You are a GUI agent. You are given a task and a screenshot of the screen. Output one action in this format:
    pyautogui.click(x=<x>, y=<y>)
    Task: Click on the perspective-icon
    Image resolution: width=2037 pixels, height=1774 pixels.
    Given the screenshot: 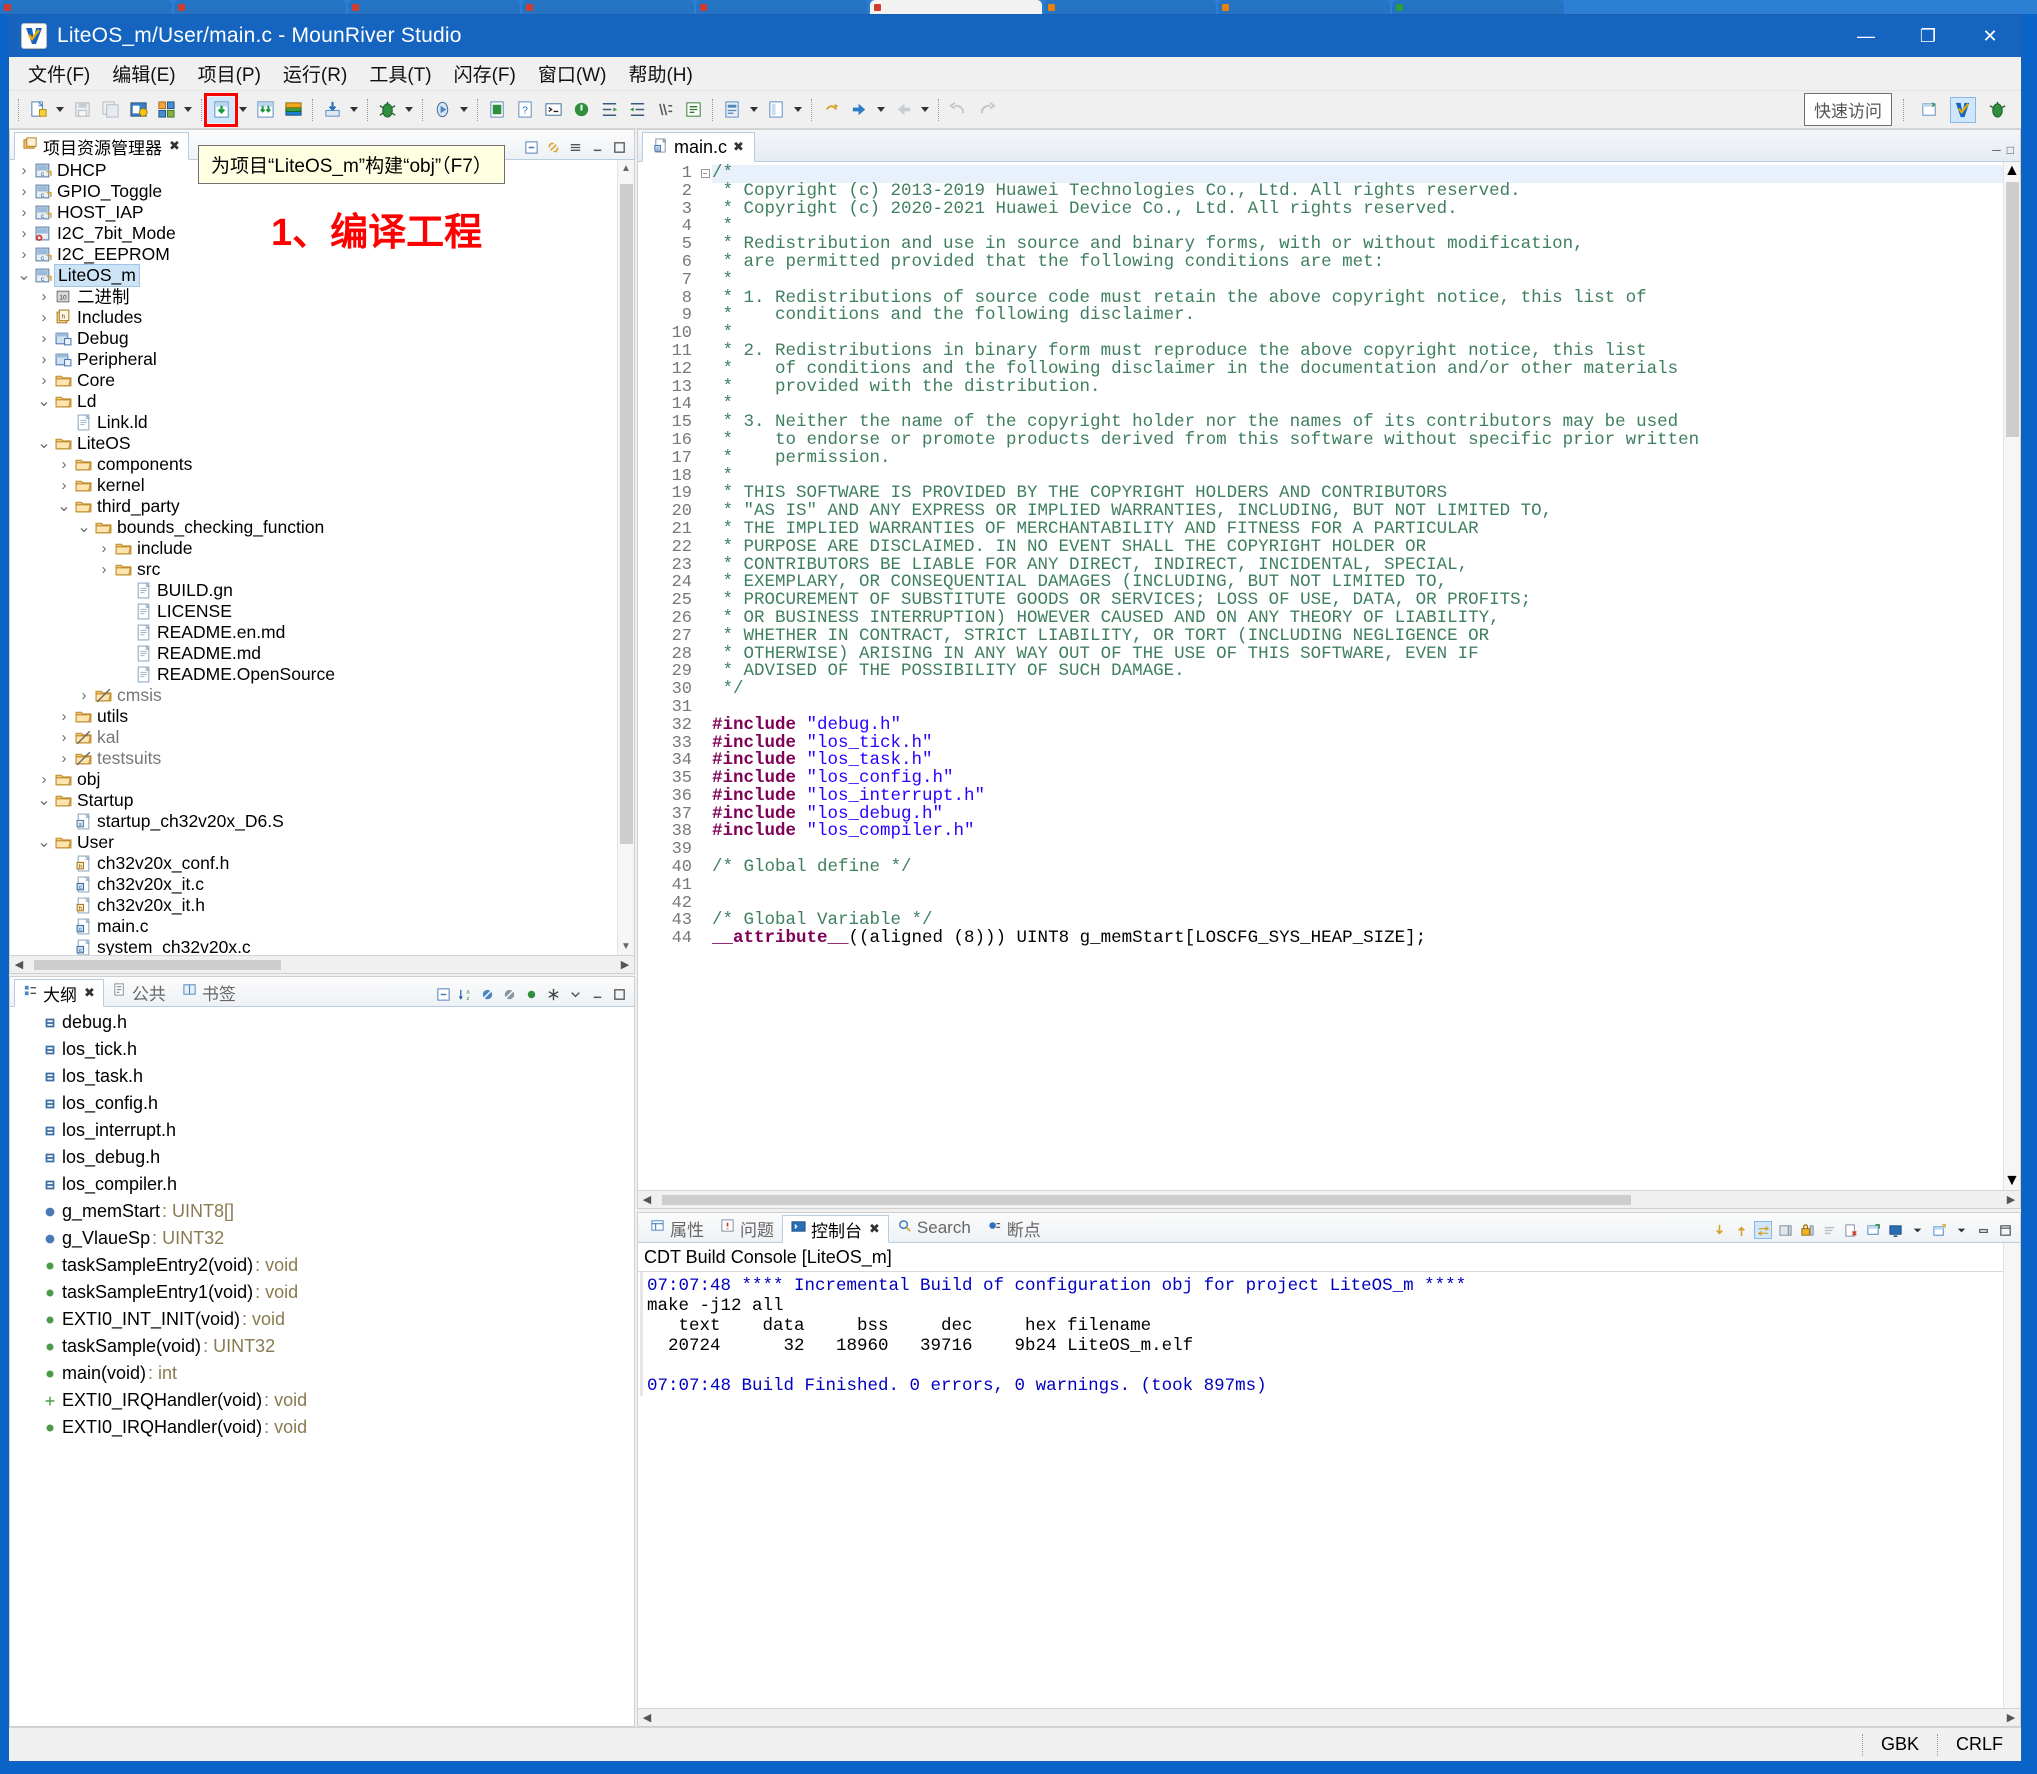 What is the action you would take?
    pyautogui.click(x=776, y=110)
    